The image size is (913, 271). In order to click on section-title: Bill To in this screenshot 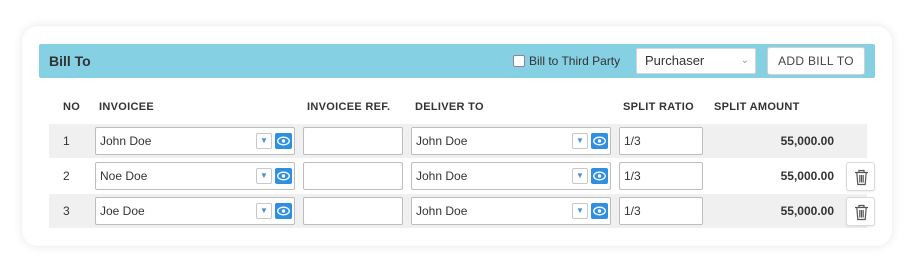, I will do `click(70, 61)`.